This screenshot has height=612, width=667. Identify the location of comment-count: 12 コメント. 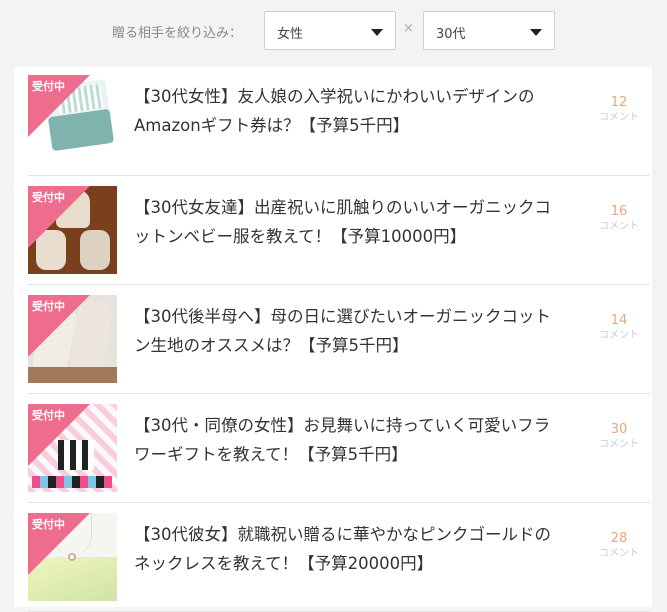
(619, 110).